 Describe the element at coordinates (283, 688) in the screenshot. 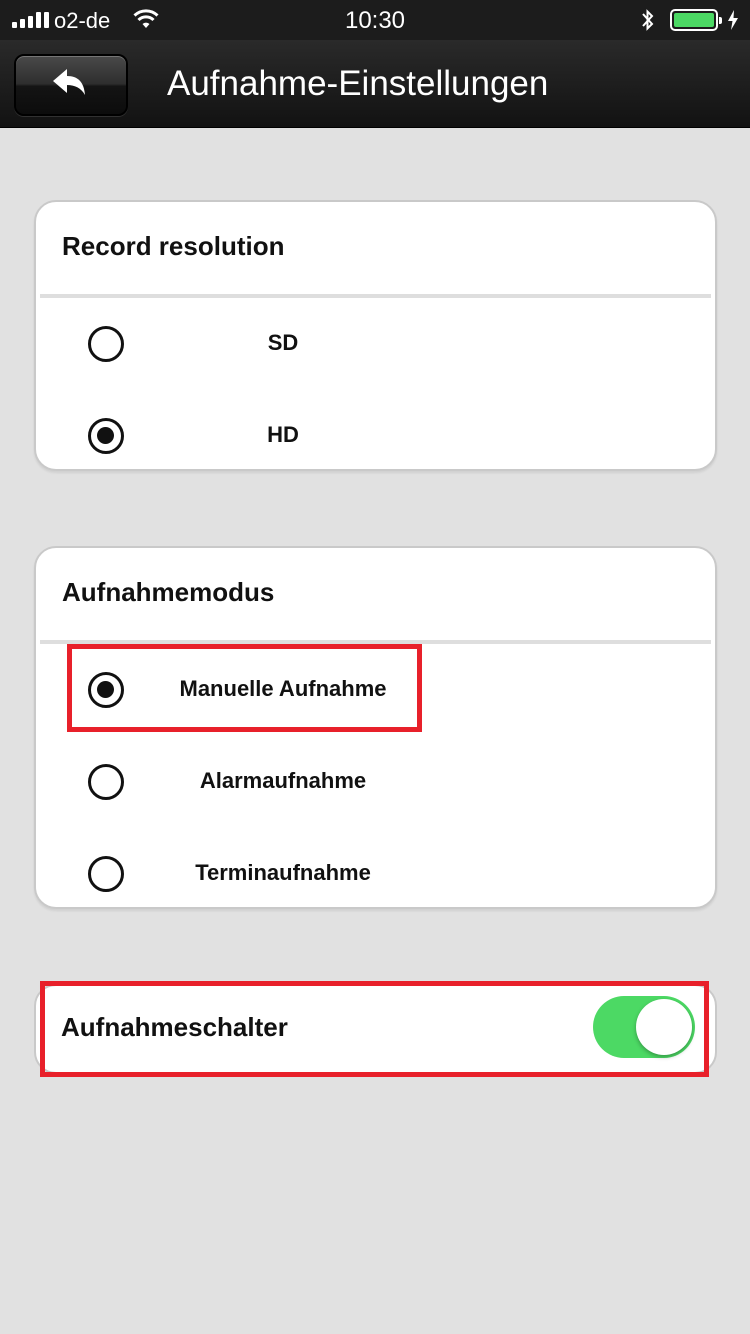

I see `option-label: Manuelle Aufnahme` at that location.